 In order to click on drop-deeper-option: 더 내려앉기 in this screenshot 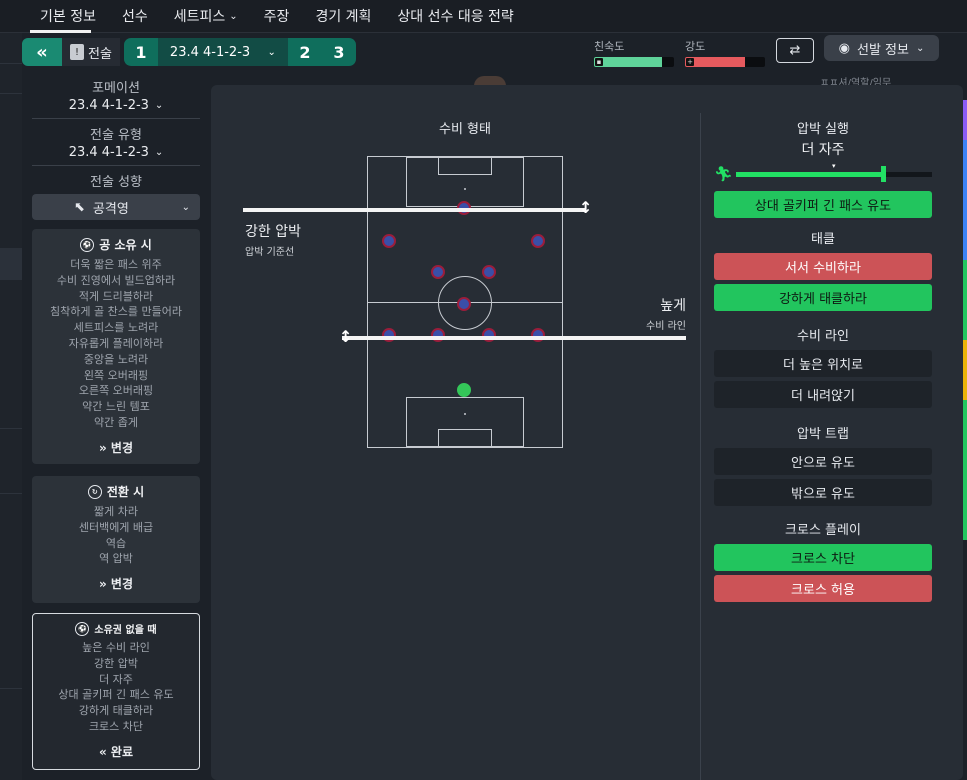, I will do `click(823, 394)`.